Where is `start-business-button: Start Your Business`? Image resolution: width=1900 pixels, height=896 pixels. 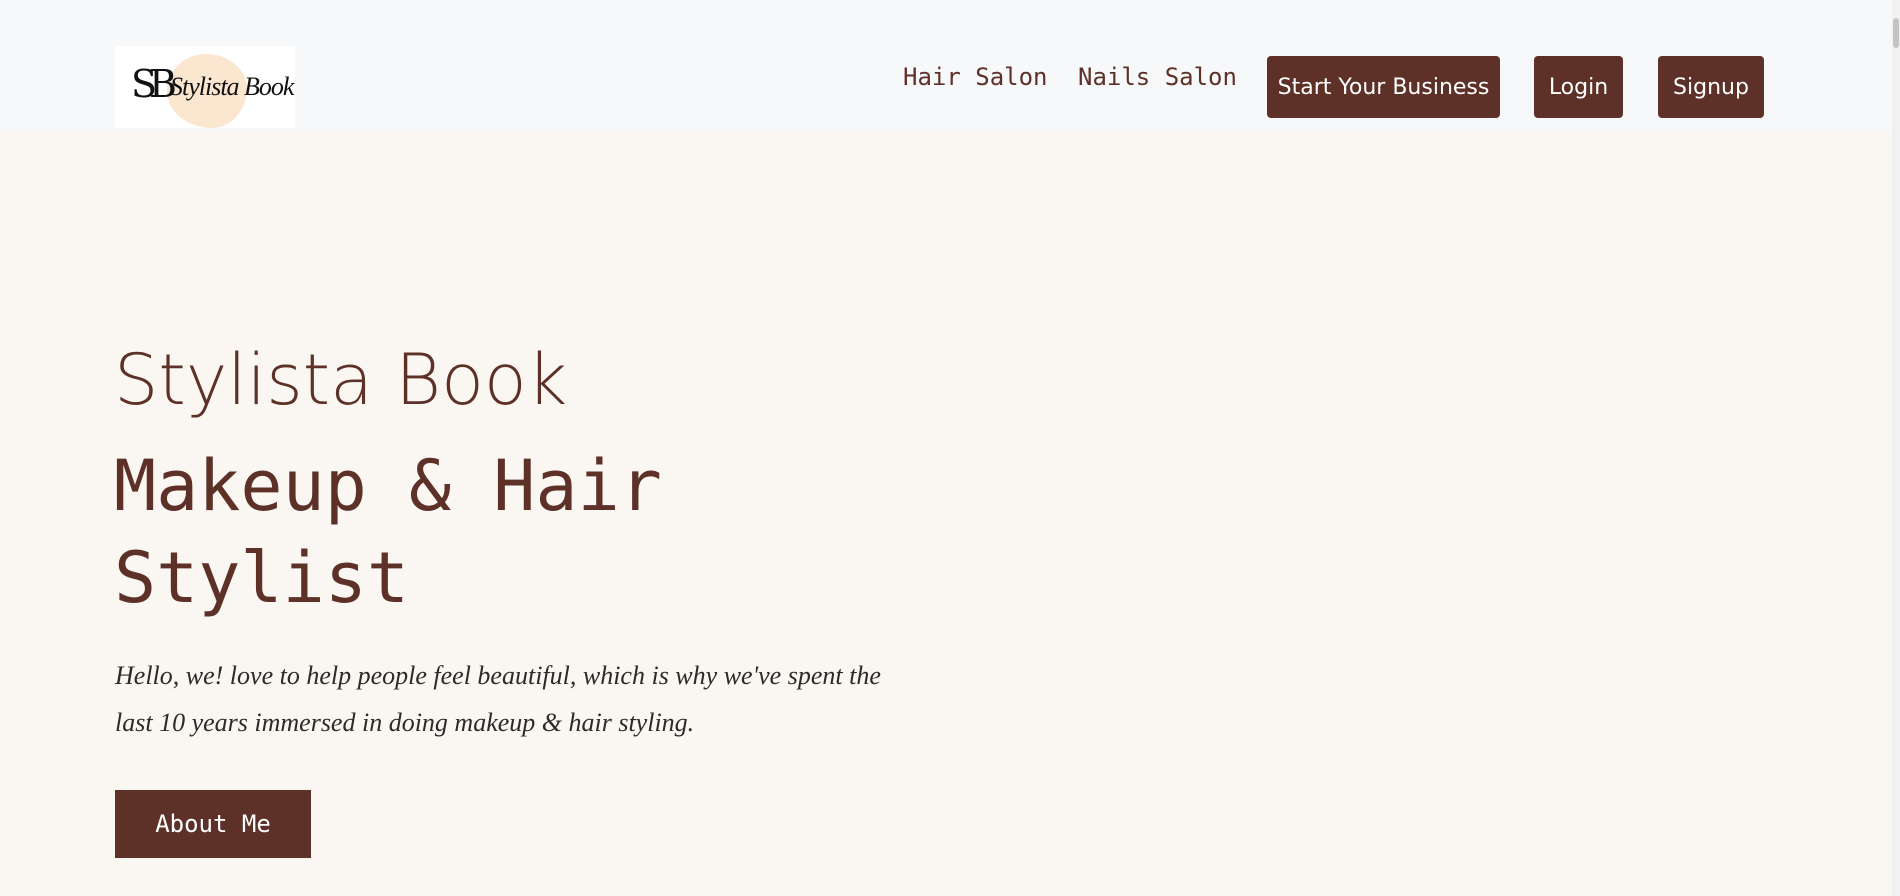 start-business-button: Start Your Business is located at coordinates (1383, 87).